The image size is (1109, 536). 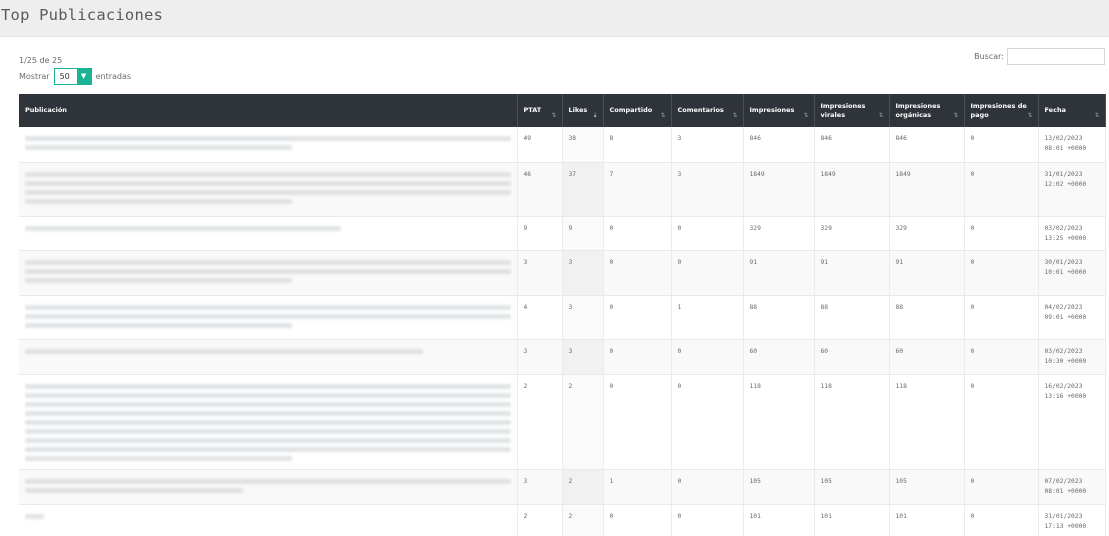 What do you see at coordinates (113, 76) in the screenshot?
I see `length-suffix-label: entradas` at bounding box center [113, 76].